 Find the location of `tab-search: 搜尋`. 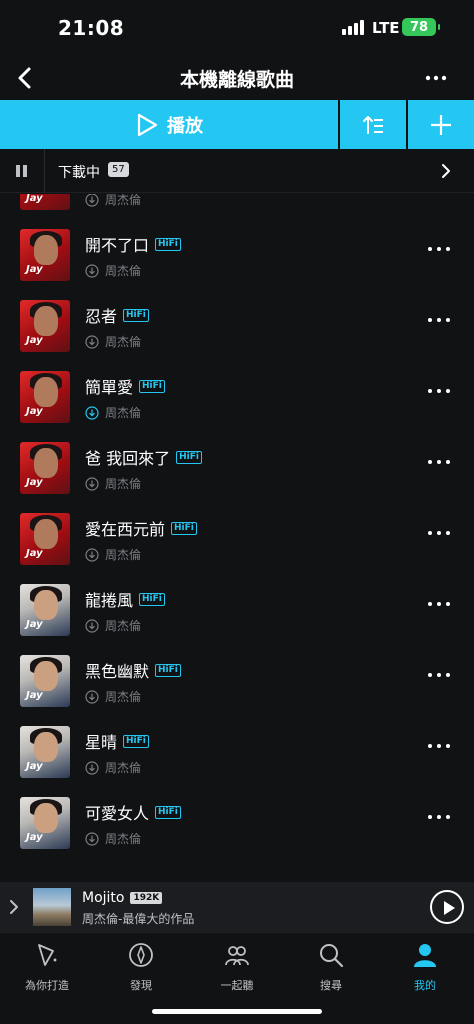

tab-search: 搜尋 is located at coordinates (331, 967).